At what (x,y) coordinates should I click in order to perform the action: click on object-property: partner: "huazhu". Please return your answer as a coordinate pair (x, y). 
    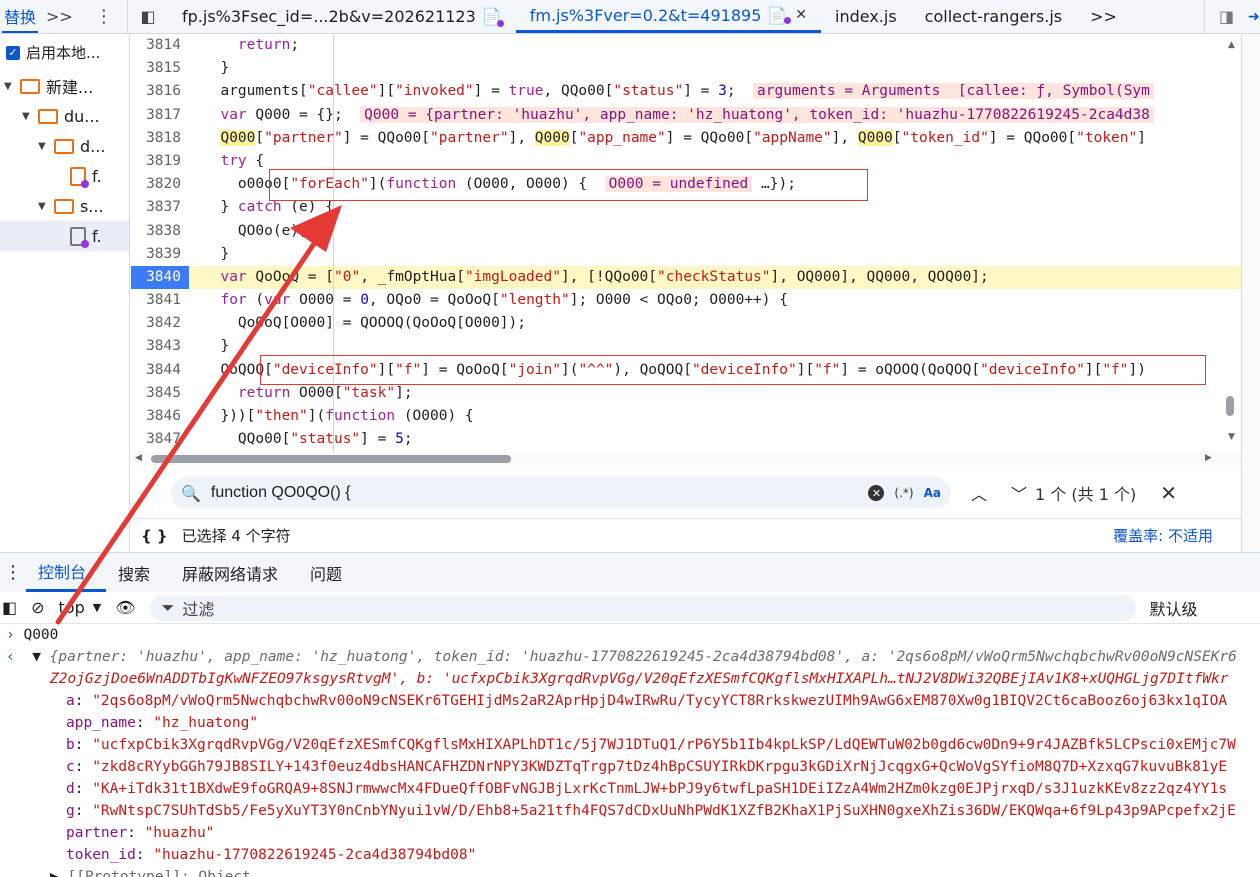
    Looking at the image, I should click on (630, 833).